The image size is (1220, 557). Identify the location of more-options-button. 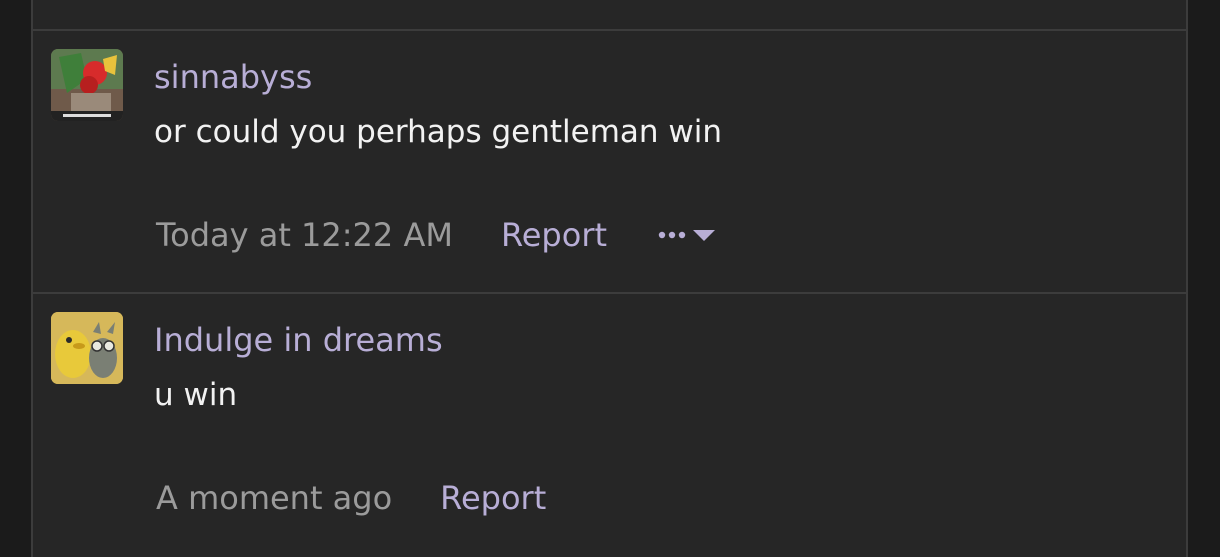
(687, 235).